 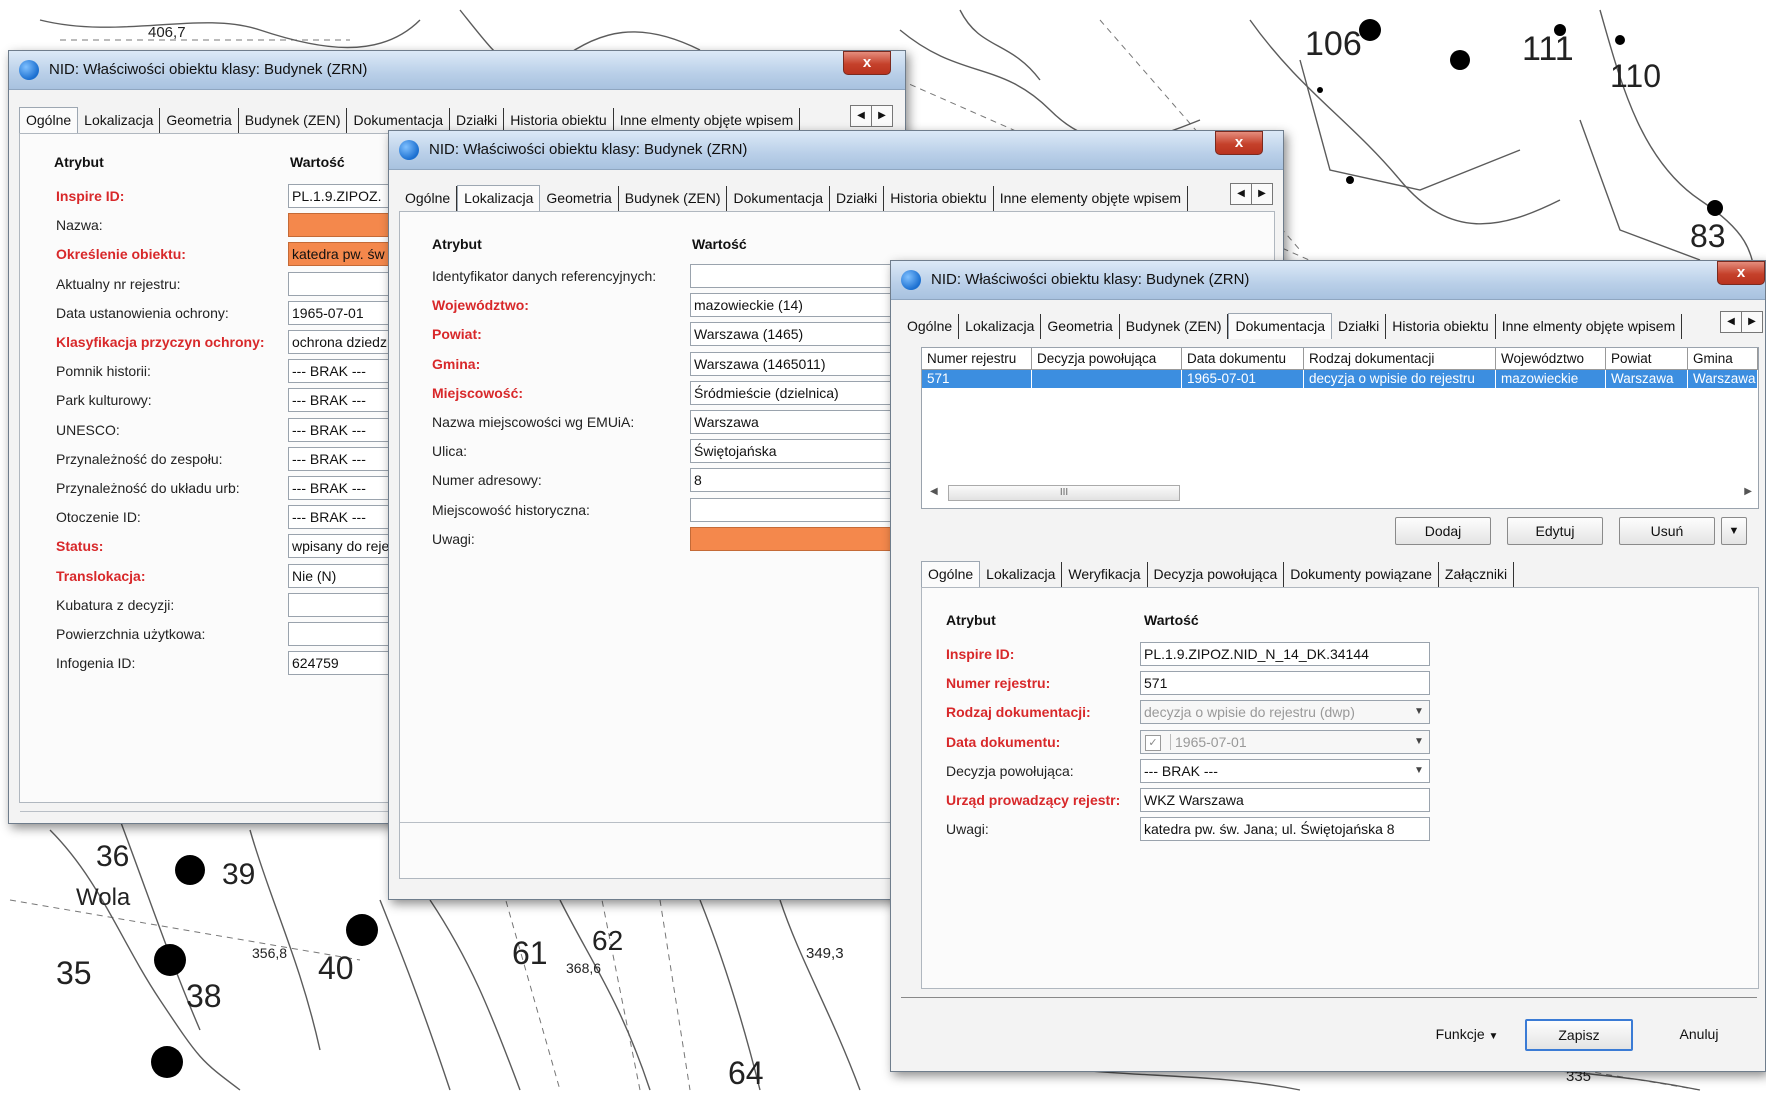 What do you see at coordinates (1579, 1035) in the screenshot?
I see `save-button: Zapisz` at bounding box center [1579, 1035].